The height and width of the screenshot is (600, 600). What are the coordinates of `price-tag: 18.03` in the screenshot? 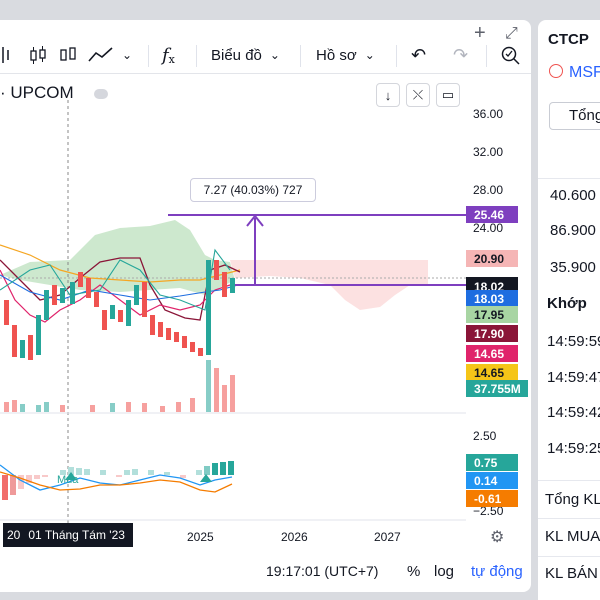 It's located at (492, 298).